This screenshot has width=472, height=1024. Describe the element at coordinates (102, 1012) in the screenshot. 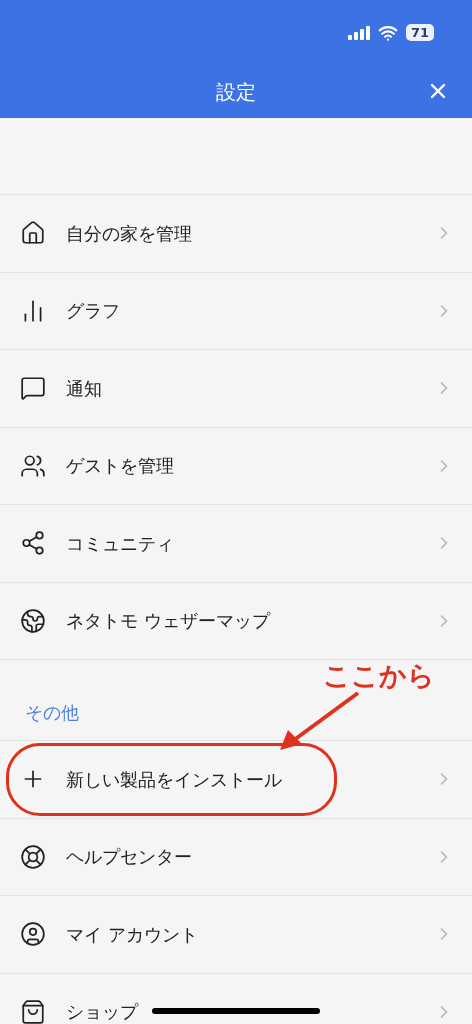

I see `row-label: ショップ` at that location.